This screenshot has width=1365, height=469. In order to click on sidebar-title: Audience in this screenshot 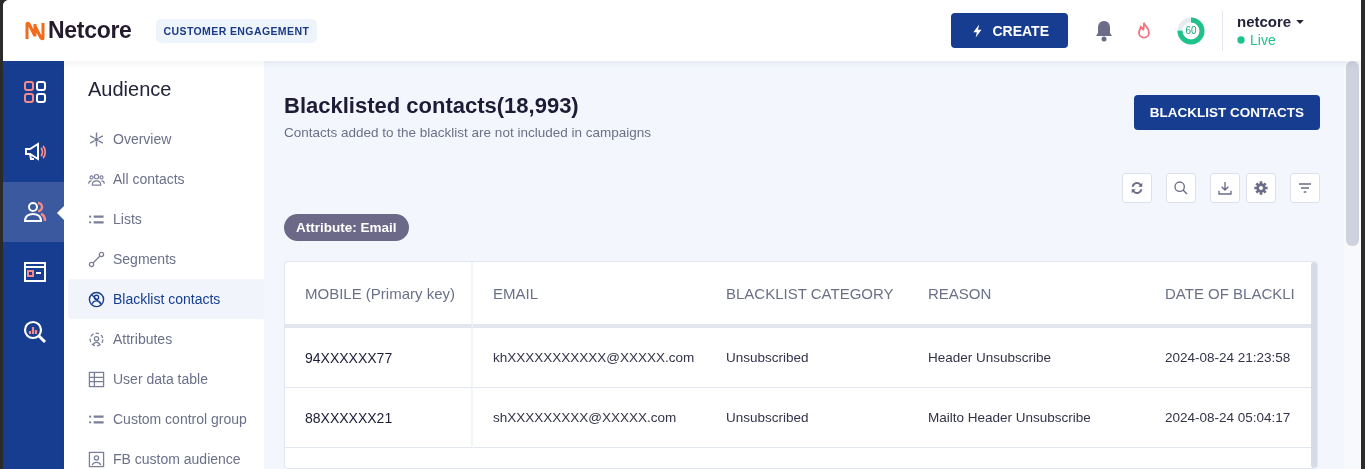, I will do `click(130, 90)`.